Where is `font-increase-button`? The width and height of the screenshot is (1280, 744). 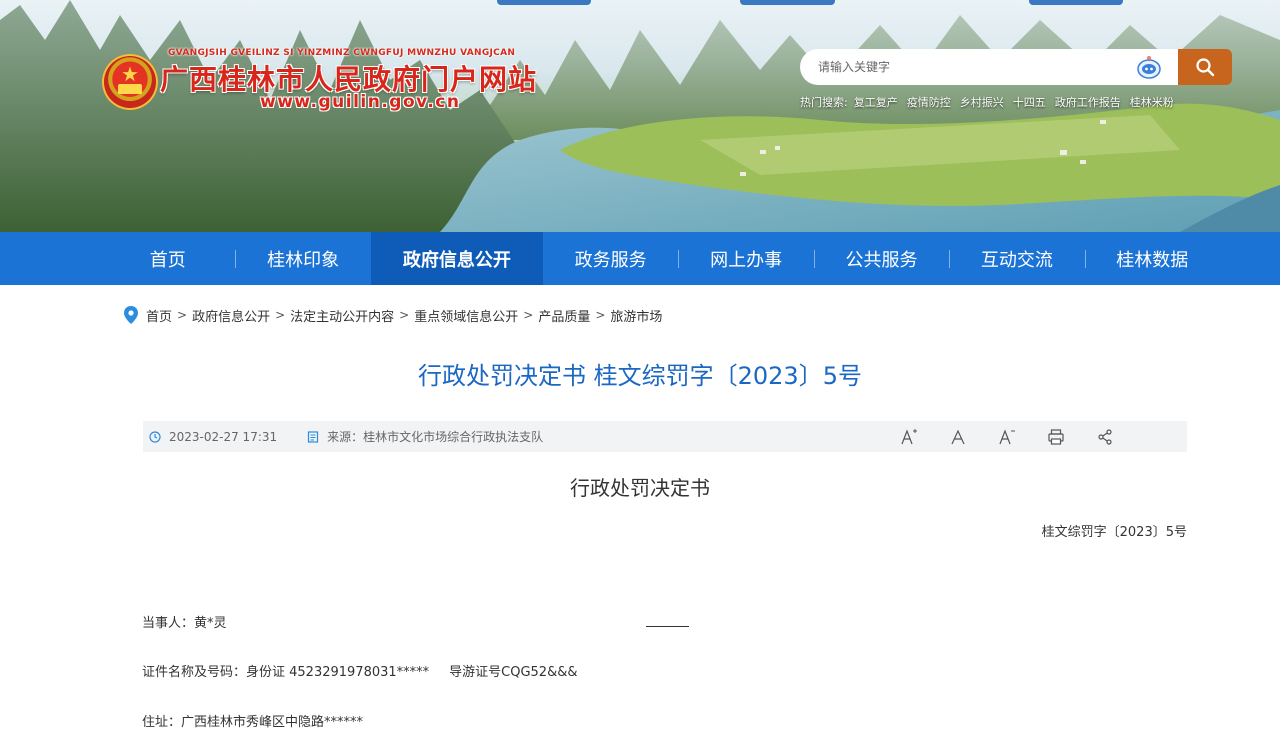
font-increase-button is located at coordinates (908, 436).